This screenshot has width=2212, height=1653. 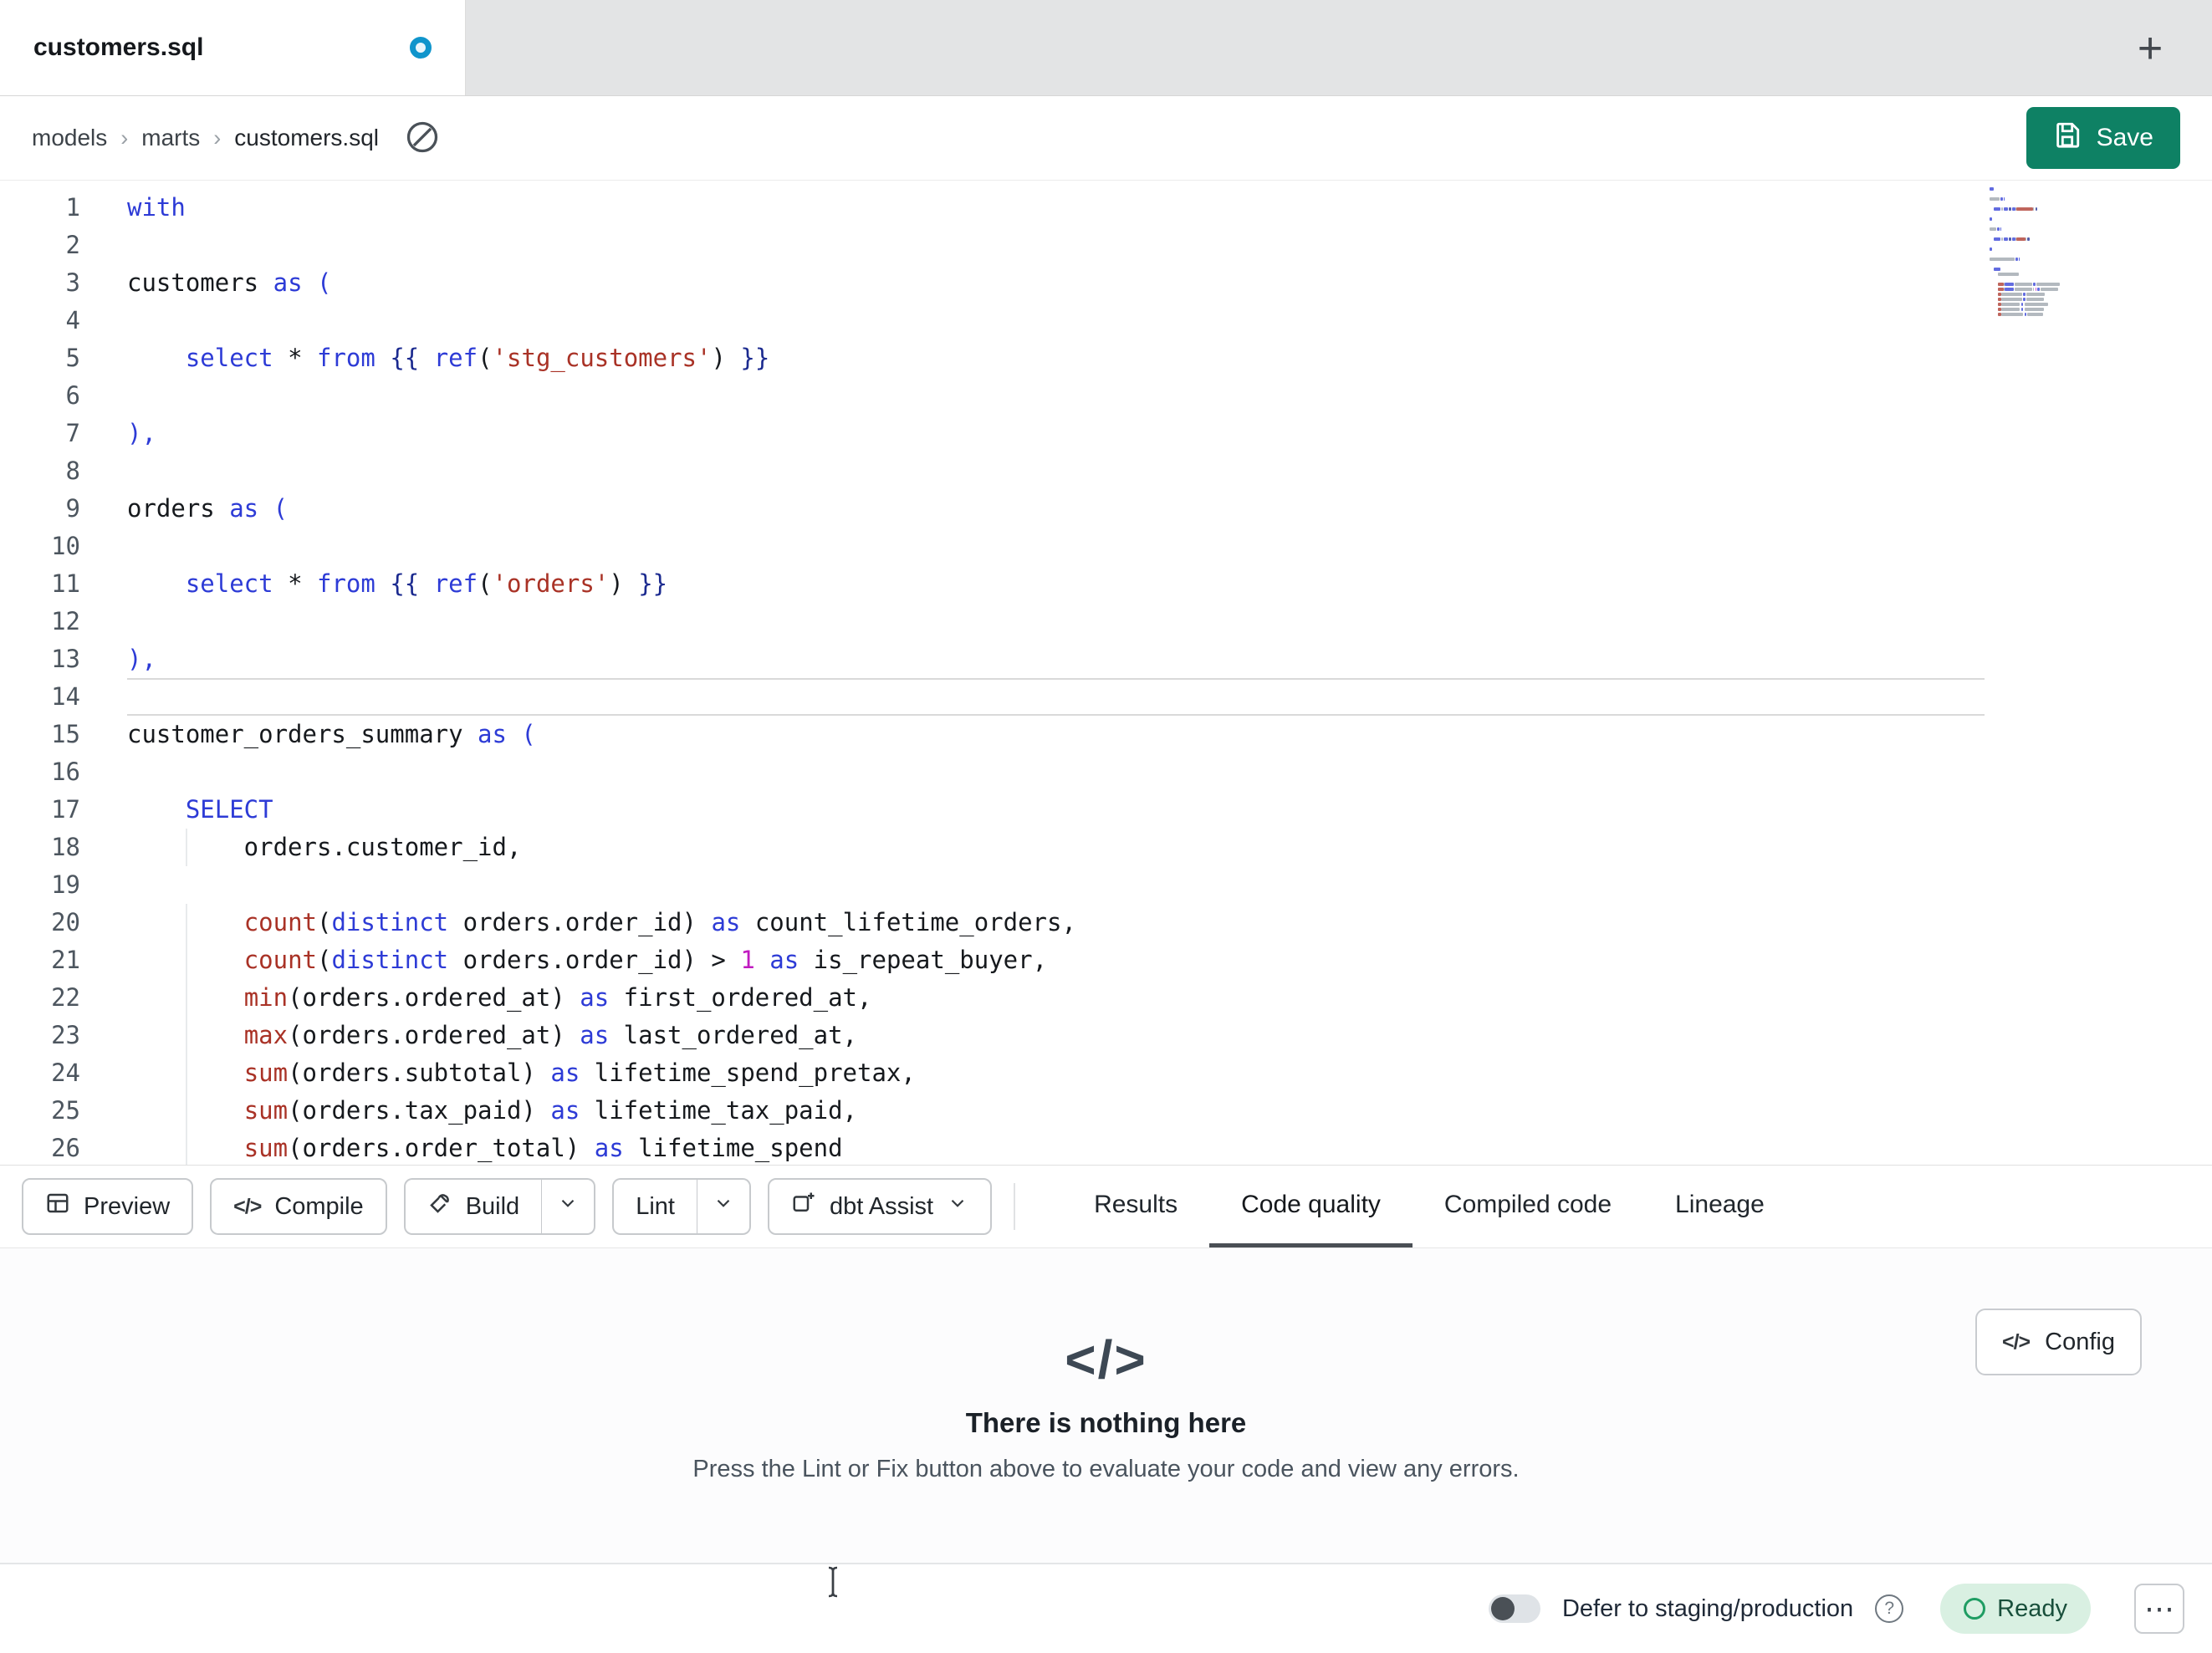 I want to click on code-line-3: 3 customers as (, so click(x=1106, y=283).